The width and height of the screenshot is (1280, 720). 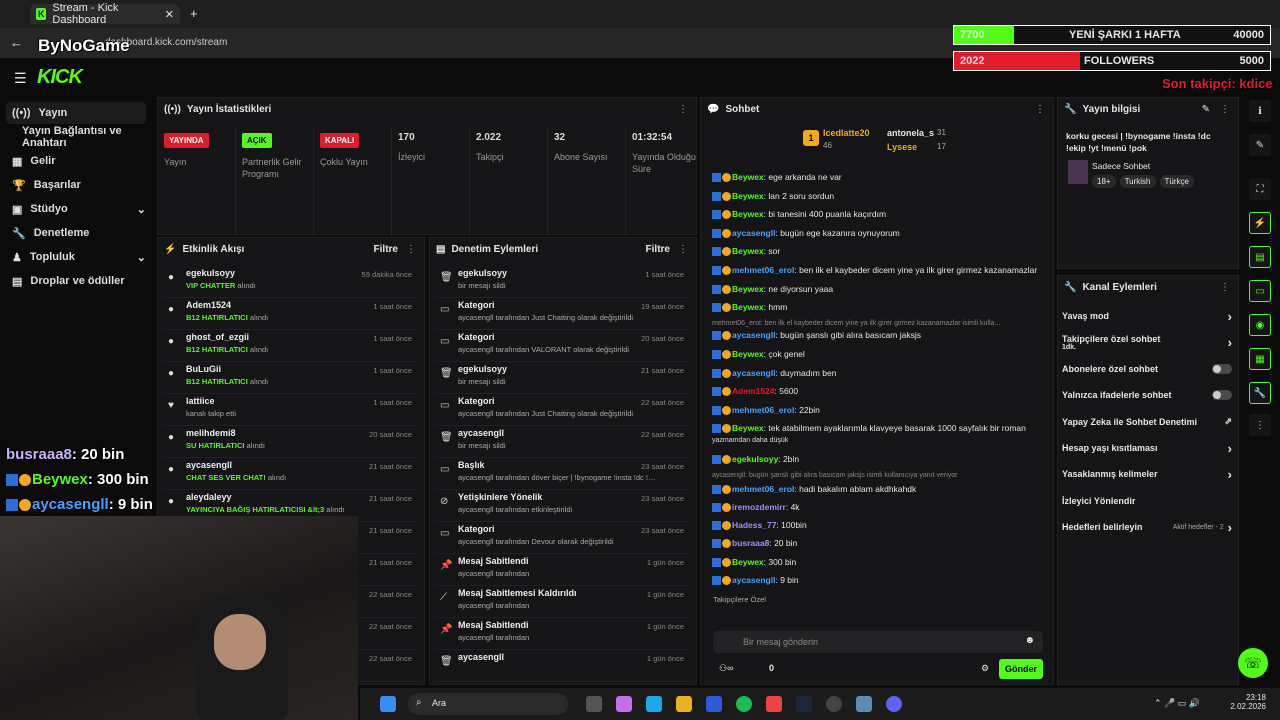 I want to click on channel-action-row: Hedefleri belirleyin Aktif hedefler - 2 ›, so click(x=1147, y=527).